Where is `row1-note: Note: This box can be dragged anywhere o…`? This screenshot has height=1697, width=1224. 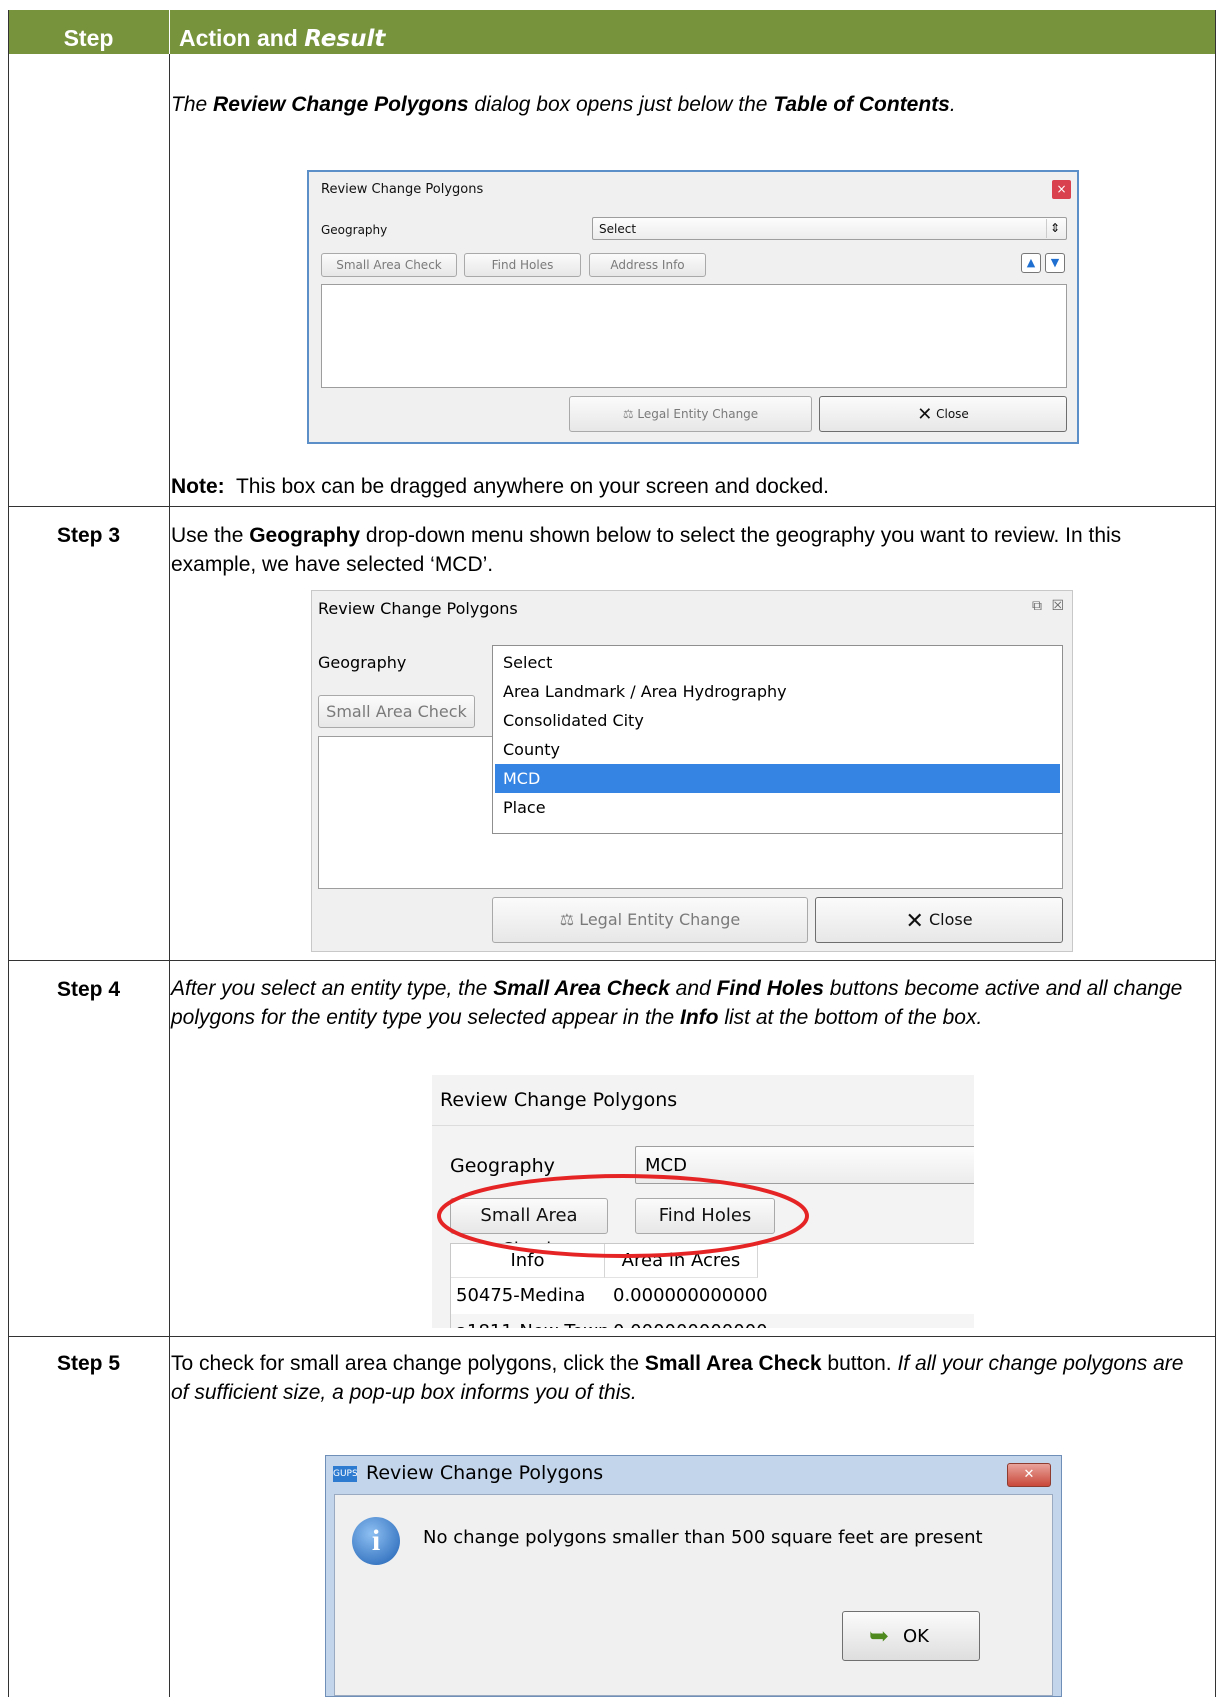 row1-note: Note: This box can be dragged anywhere o… is located at coordinates (500, 486).